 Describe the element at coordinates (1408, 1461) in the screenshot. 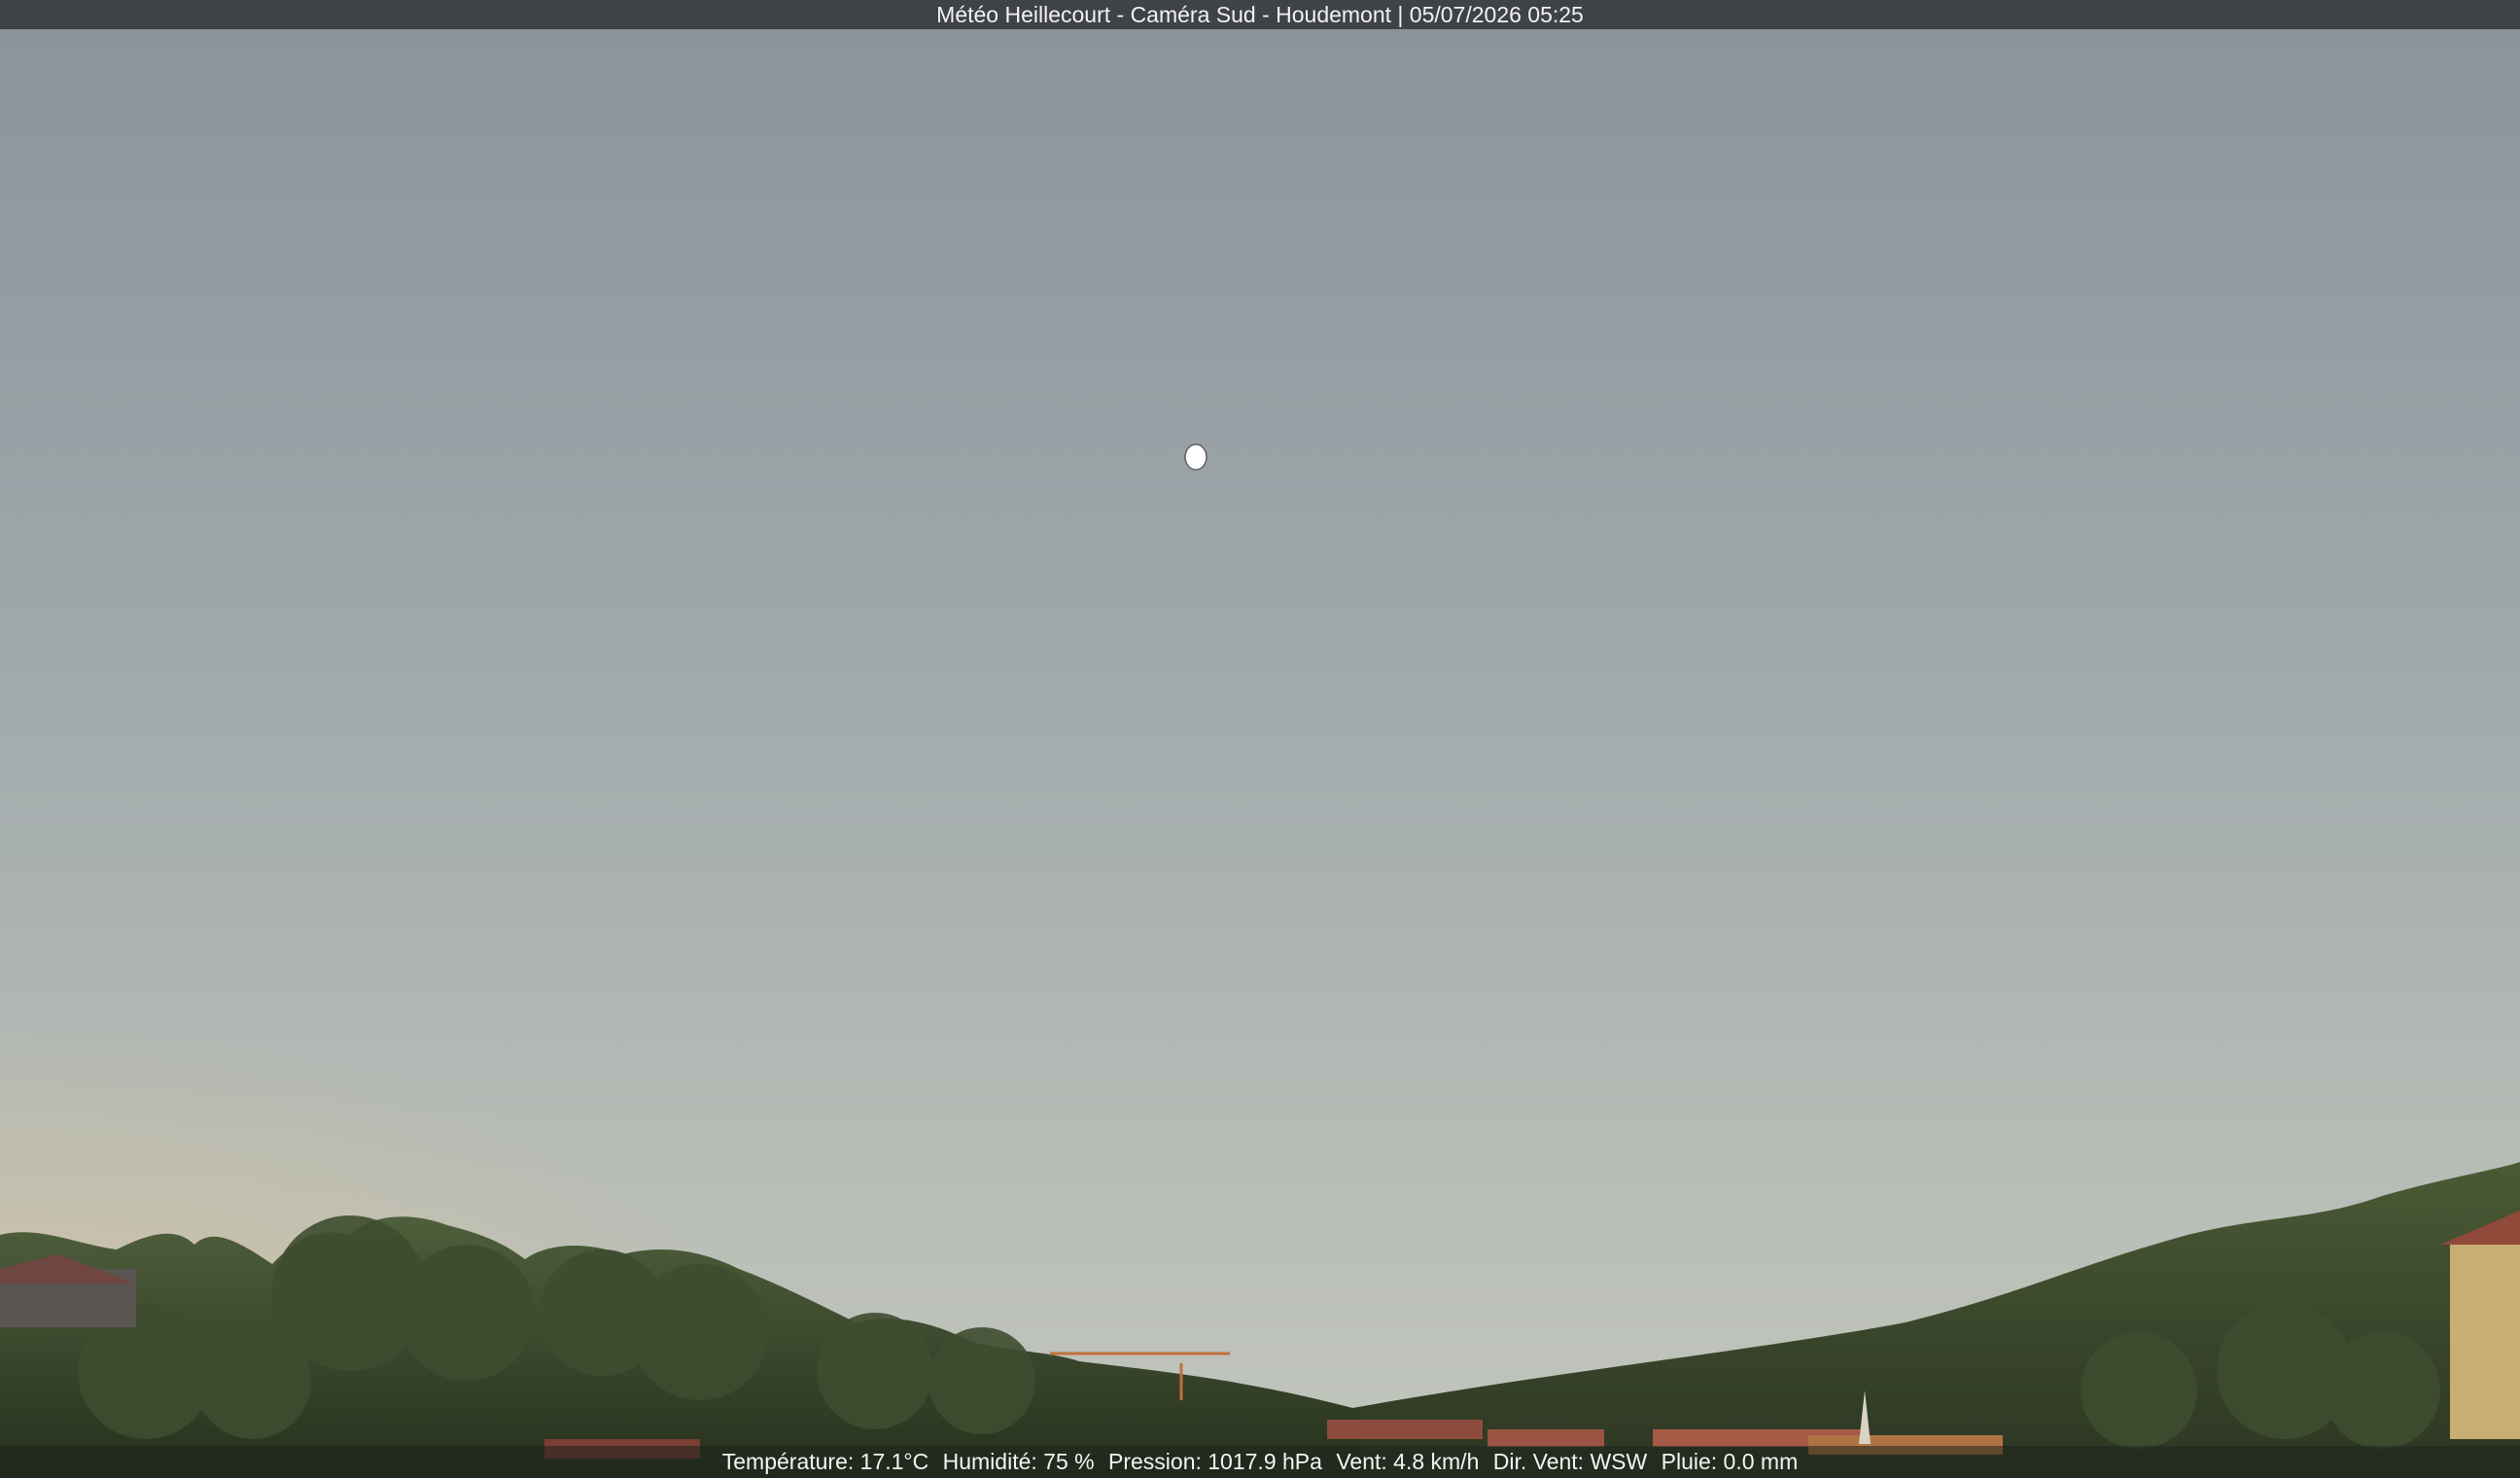

I see `wind-speed-readout: Vent: 4.8 km/h` at that location.